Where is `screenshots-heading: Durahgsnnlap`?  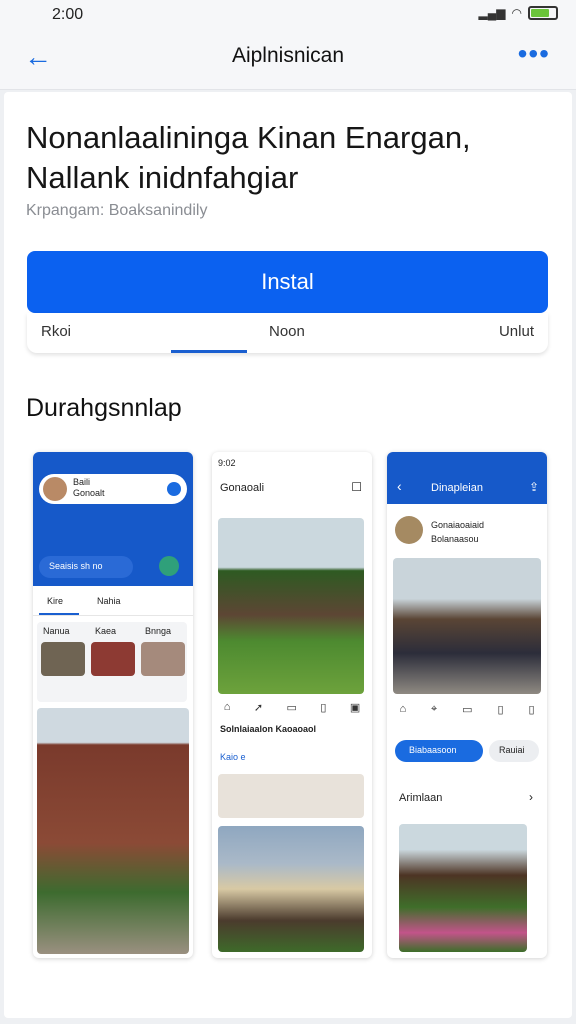
screenshots-heading: Durahgsnnlap is located at coordinates (104, 408).